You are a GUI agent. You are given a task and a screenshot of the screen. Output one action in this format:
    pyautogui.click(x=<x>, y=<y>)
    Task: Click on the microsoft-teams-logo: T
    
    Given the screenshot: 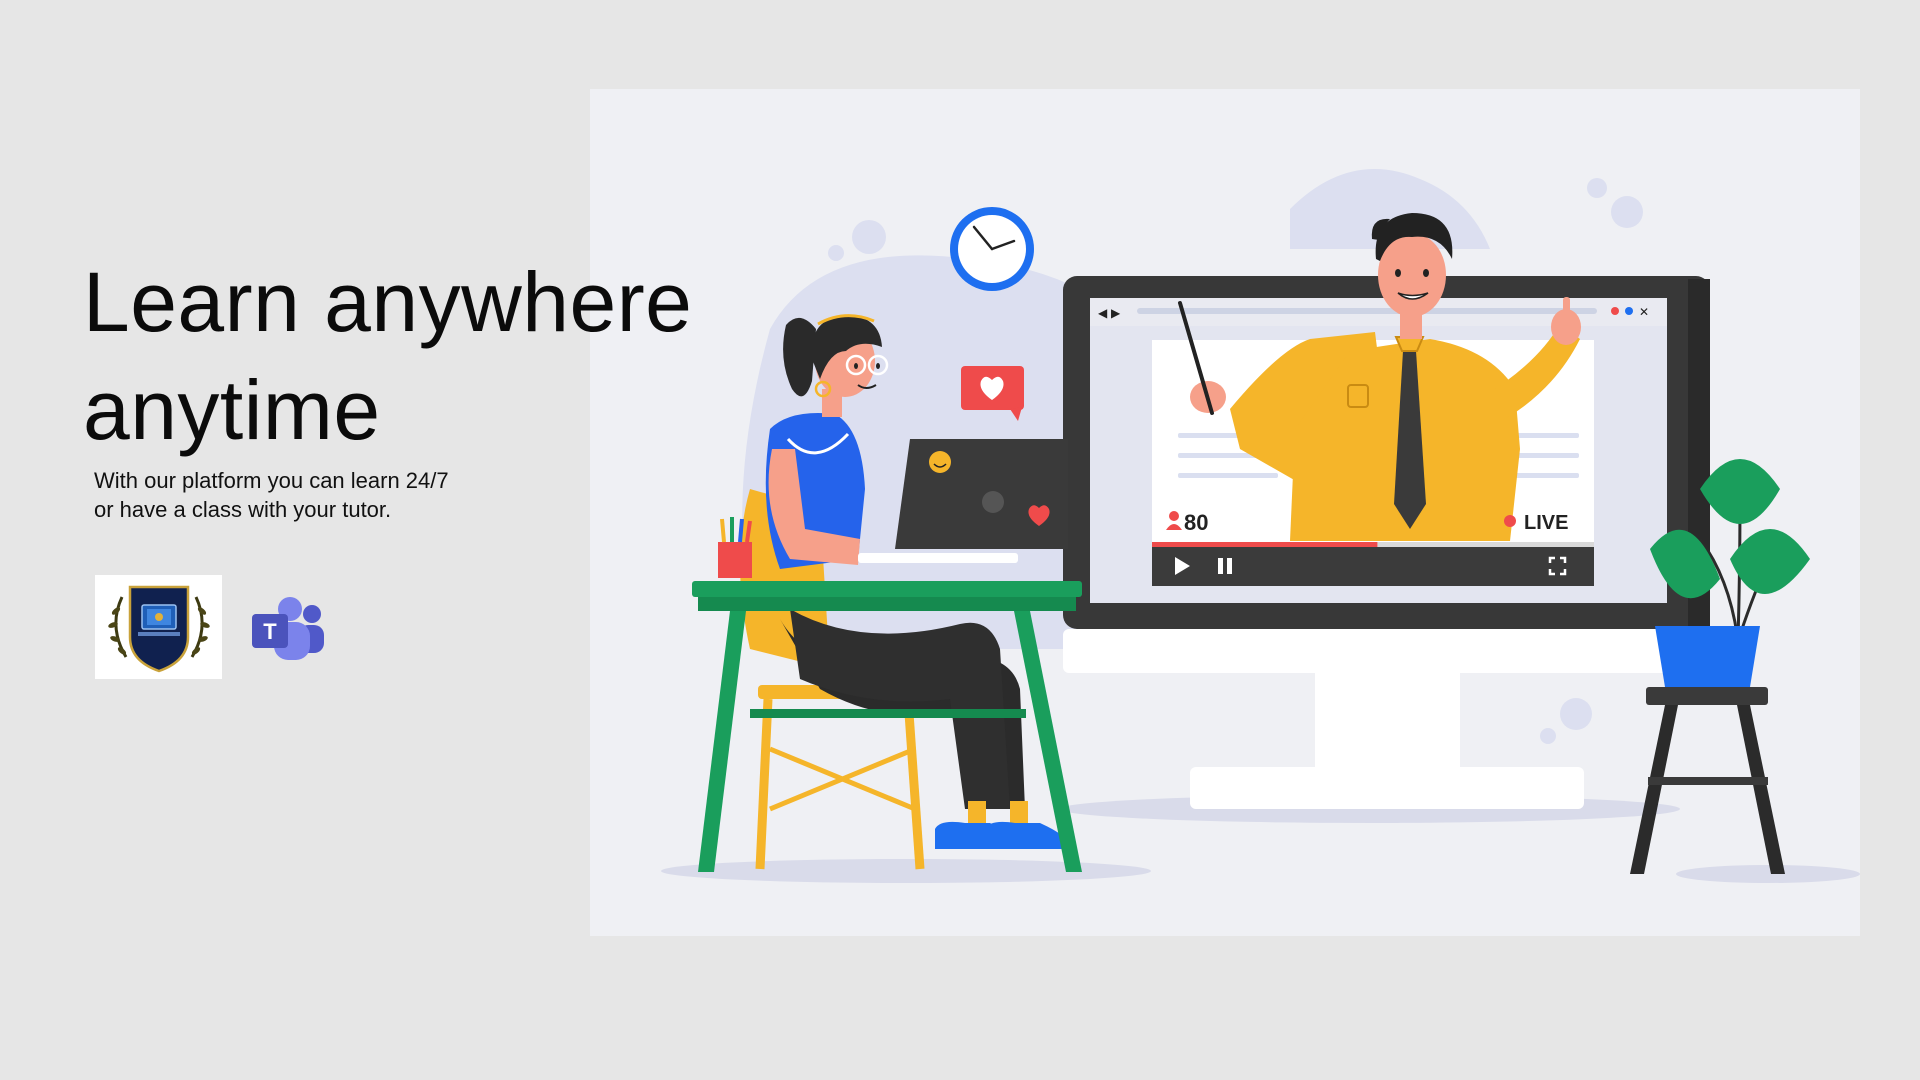 What is the action you would take?
    pyautogui.click(x=288, y=627)
    